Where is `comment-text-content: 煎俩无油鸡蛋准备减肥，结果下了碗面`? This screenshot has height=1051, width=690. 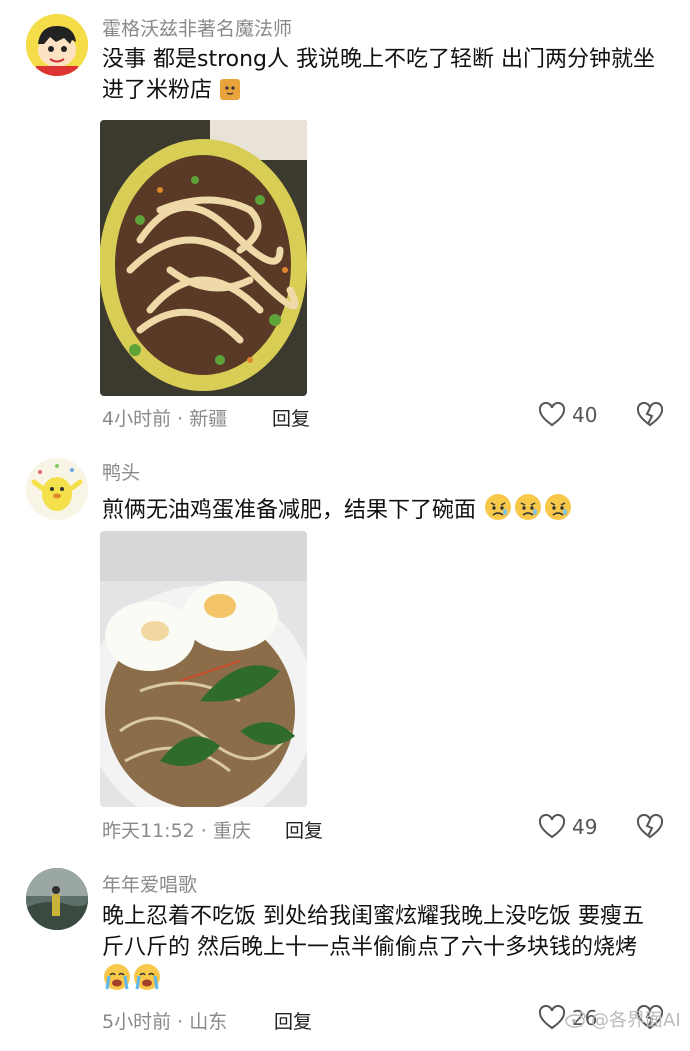 comment-text-content: 煎俩无油鸡蛋准备减肥，结果下了碗面 is located at coordinates (289, 510).